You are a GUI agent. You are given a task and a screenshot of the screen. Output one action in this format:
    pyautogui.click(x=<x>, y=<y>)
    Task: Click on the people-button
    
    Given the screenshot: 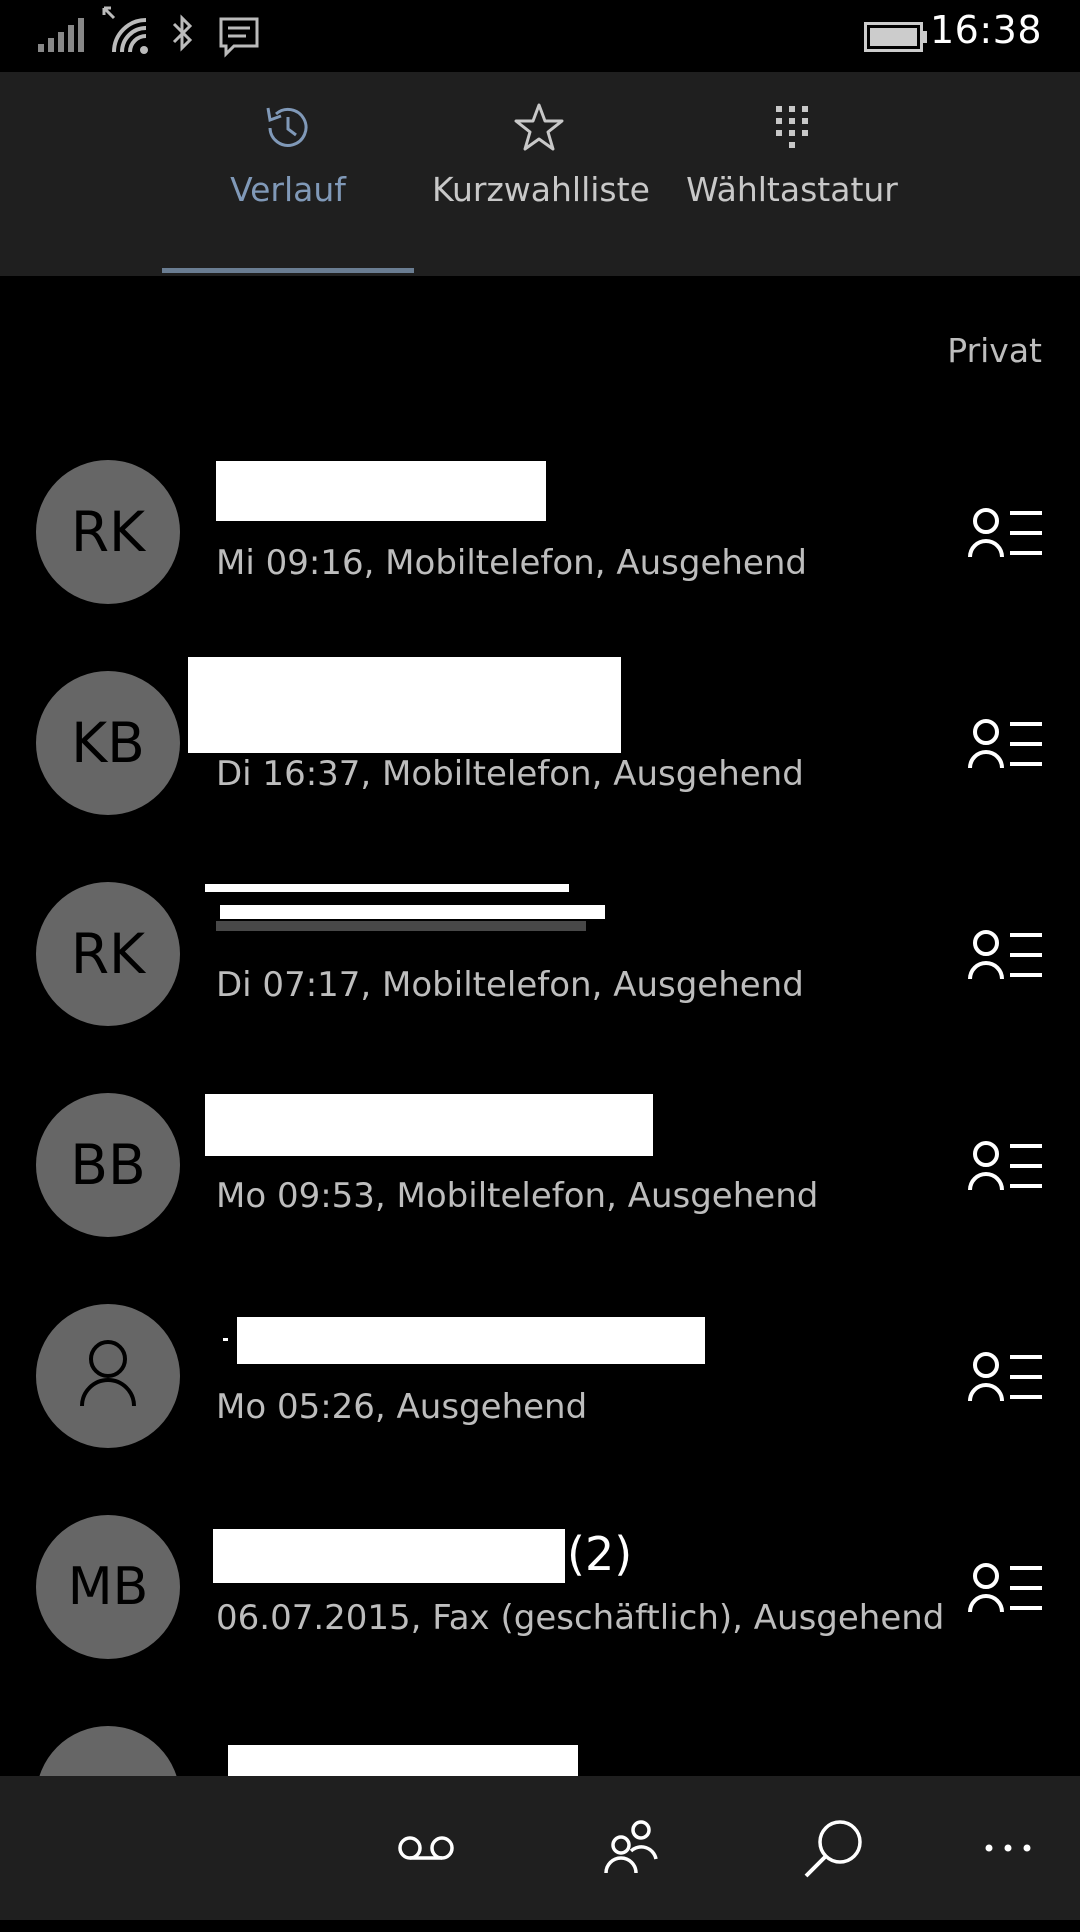 What is the action you would take?
    pyautogui.click(x=630, y=1848)
    